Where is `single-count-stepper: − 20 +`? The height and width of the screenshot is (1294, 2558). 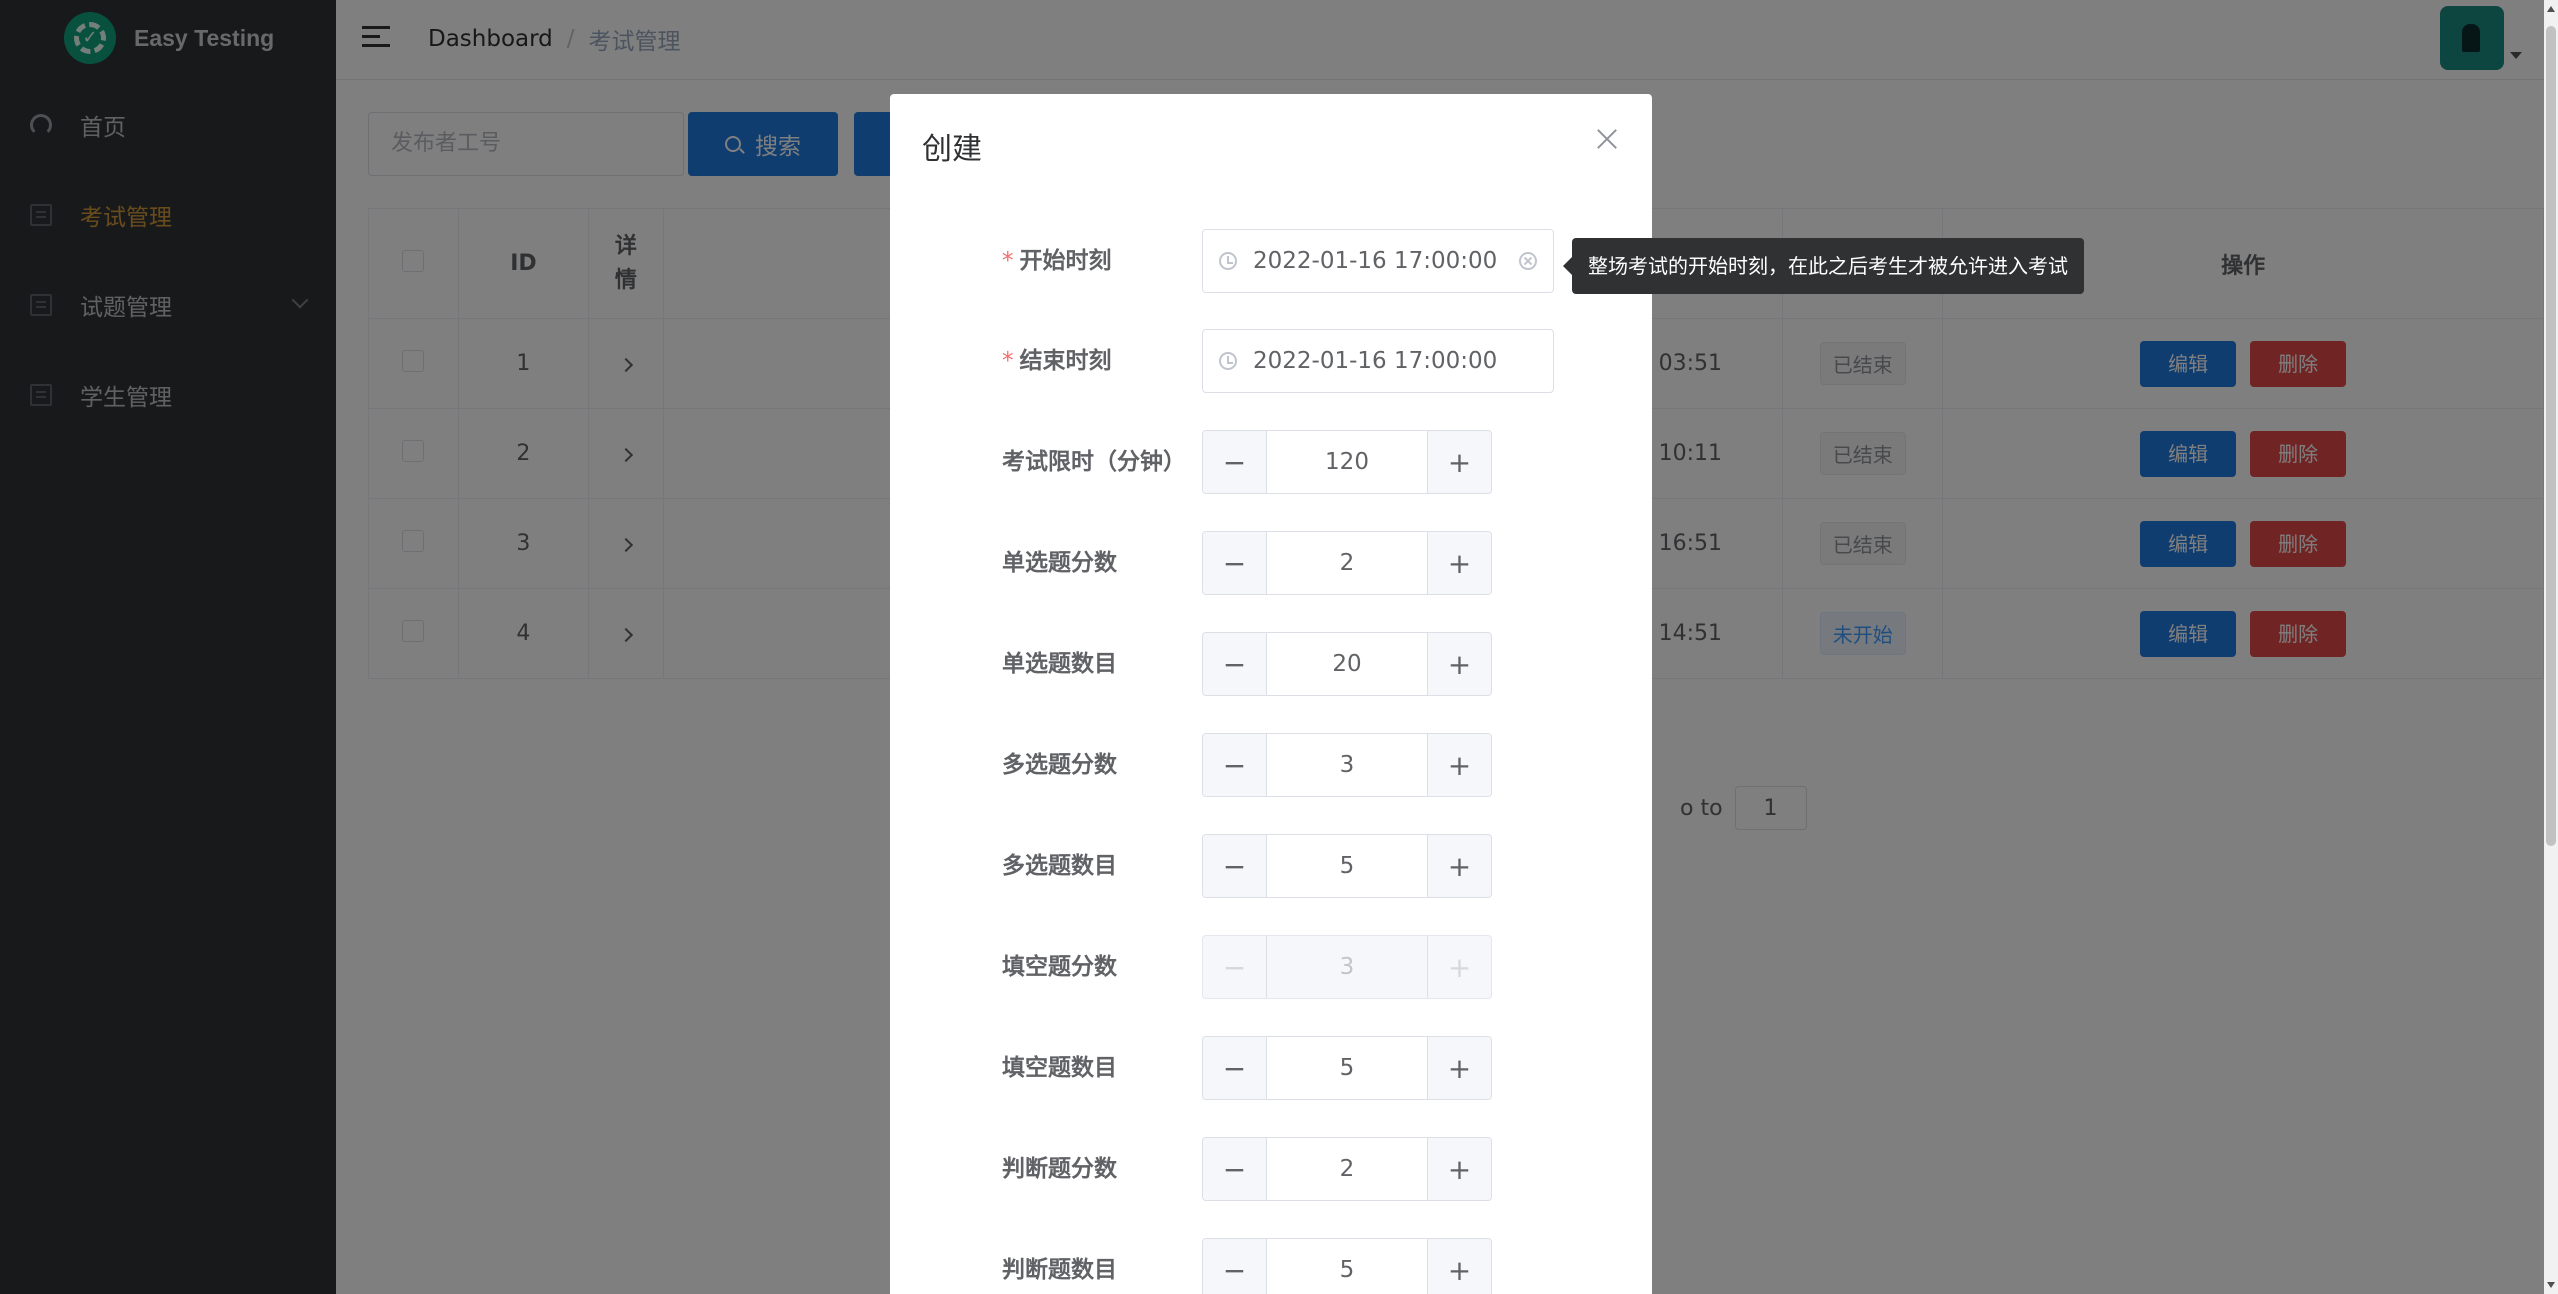 single-count-stepper: − 20 + is located at coordinates (1347, 664).